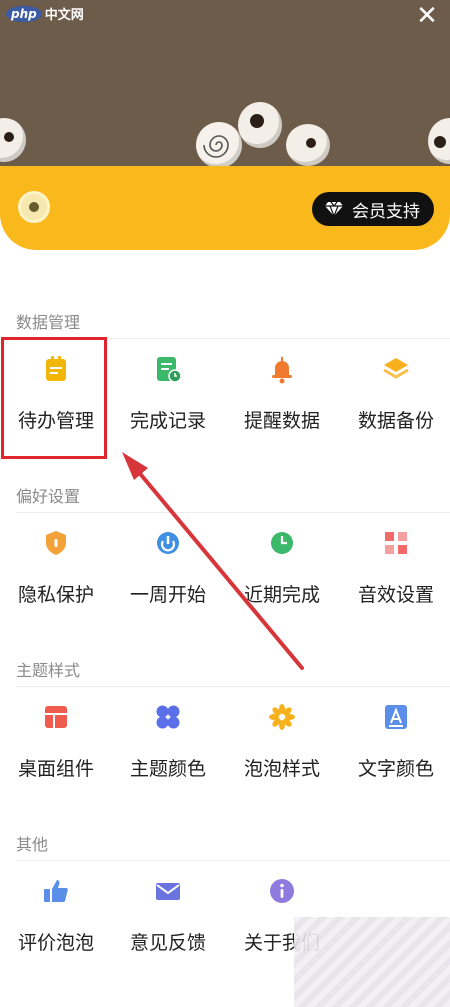 The image size is (450, 1007). What do you see at coordinates (396, 369) in the screenshot?
I see `layers-icon` at bounding box center [396, 369].